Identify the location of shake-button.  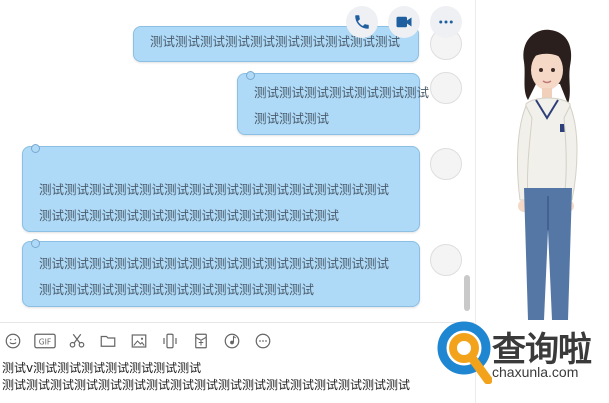
(170, 341).